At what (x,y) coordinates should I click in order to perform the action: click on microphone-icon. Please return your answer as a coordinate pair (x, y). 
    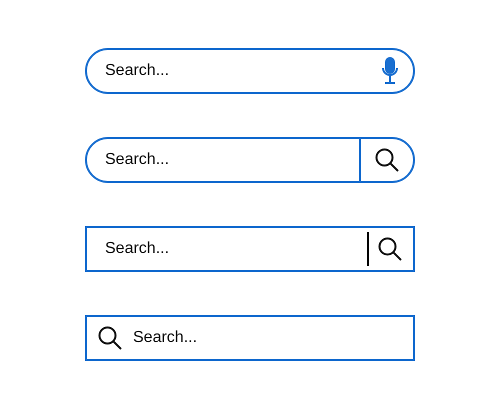
    Looking at the image, I should click on (390, 71).